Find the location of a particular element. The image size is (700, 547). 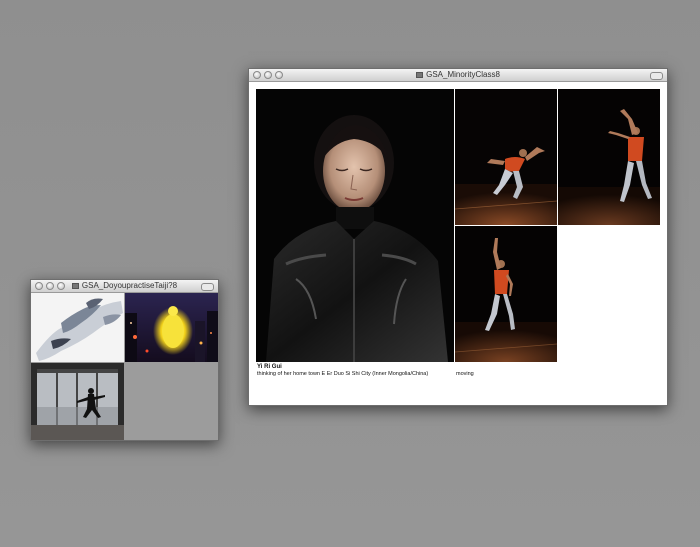

window-title: GSA_DoyoupractiseTaiji?8 is located at coordinates (129, 285).